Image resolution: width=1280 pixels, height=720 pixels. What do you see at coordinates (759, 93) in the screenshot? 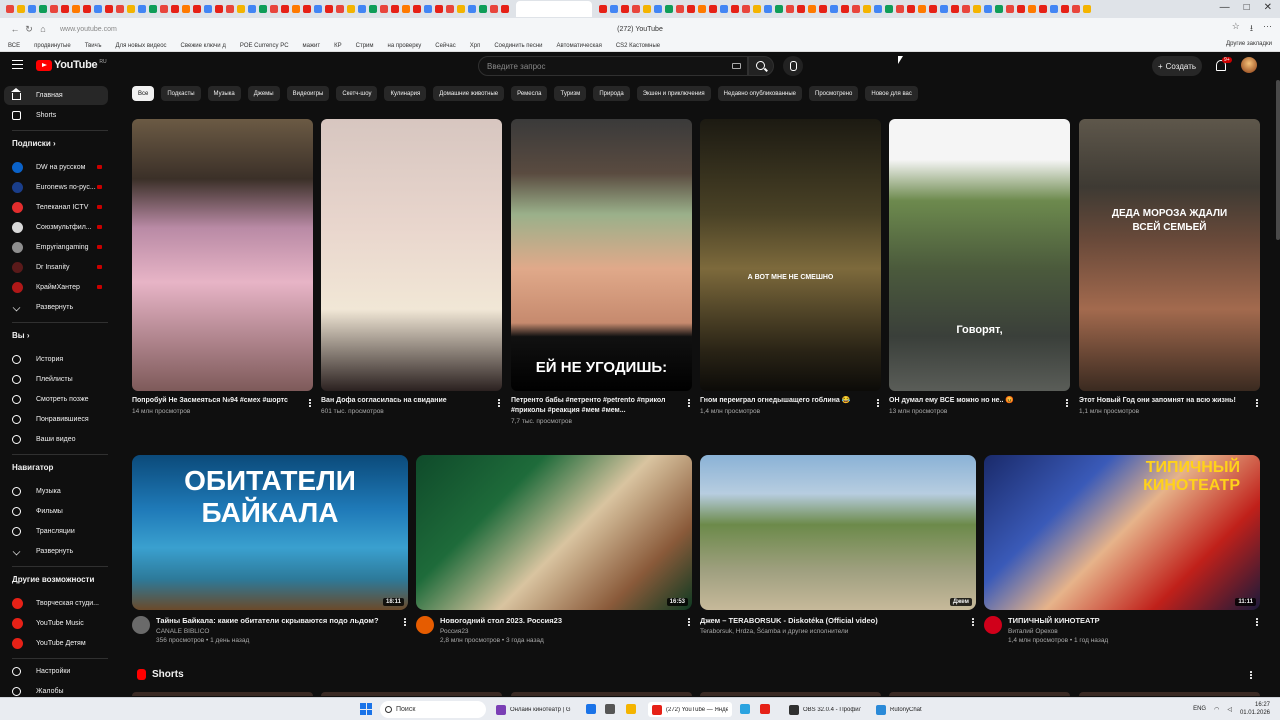
I see `chip-12: Недавно опубликованные` at bounding box center [759, 93].